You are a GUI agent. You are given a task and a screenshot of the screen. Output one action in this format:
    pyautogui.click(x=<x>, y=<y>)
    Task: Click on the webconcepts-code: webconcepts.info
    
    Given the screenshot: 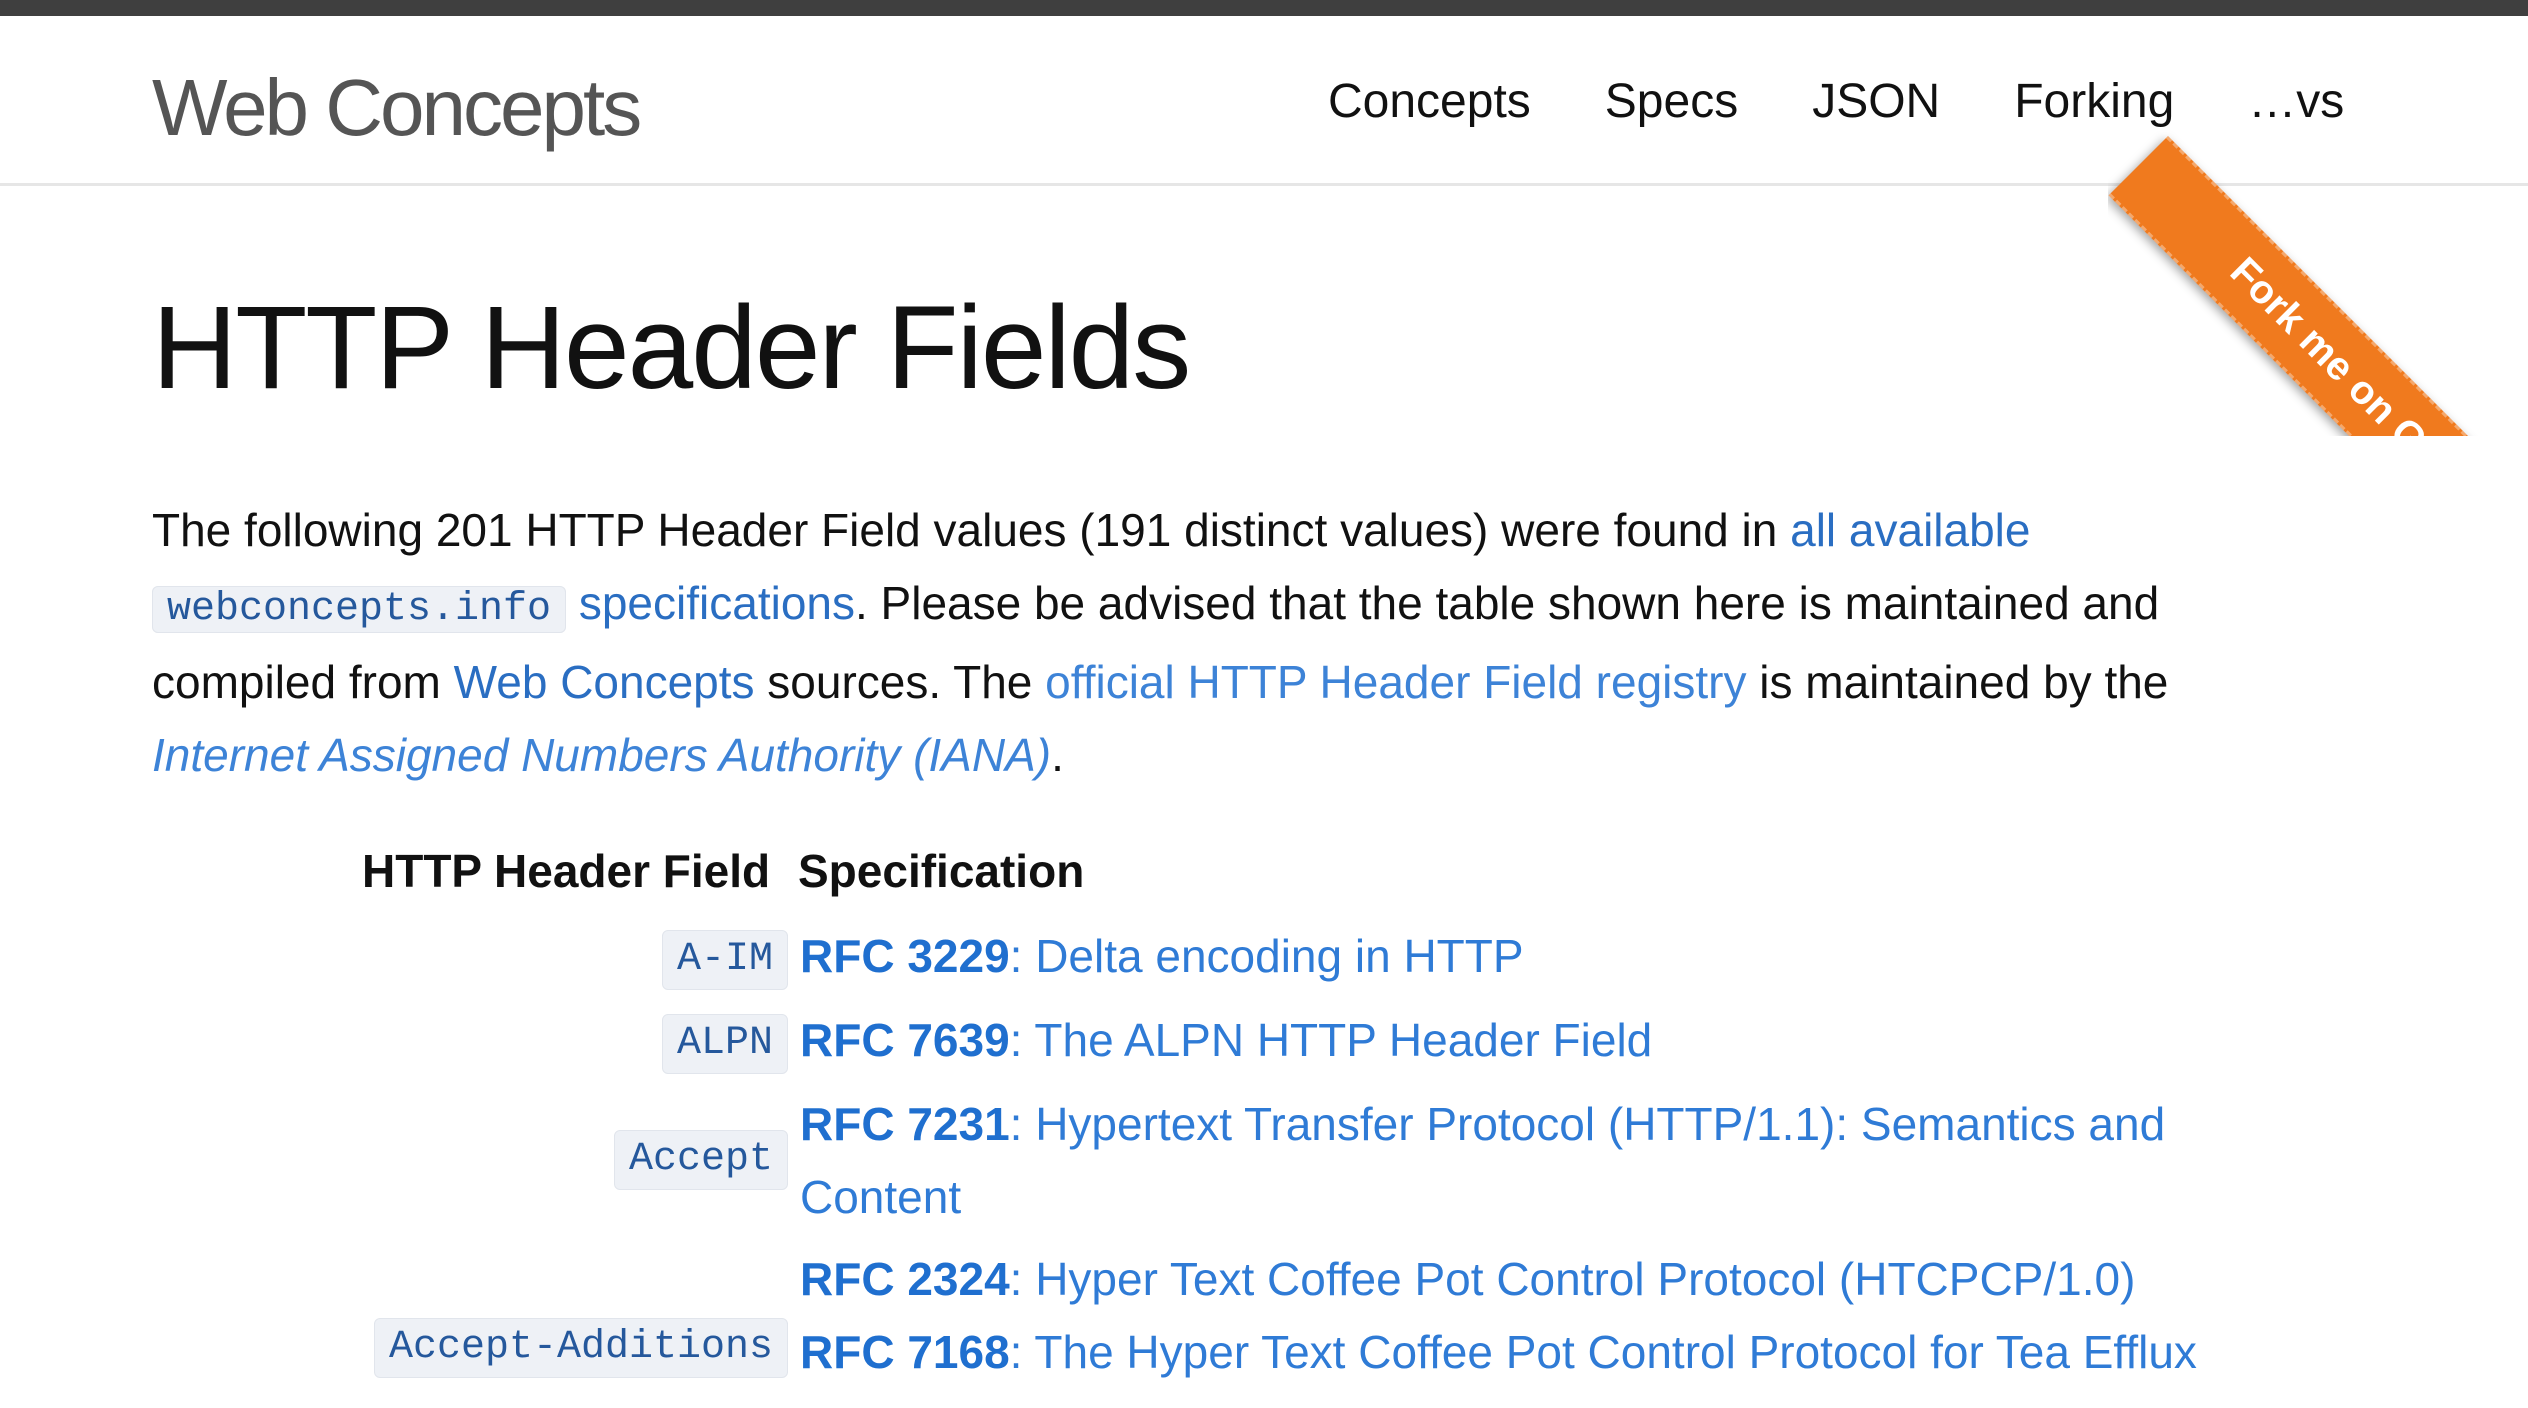 What is the action you would take?
    pyautogui.click(x=359, y=609)
    